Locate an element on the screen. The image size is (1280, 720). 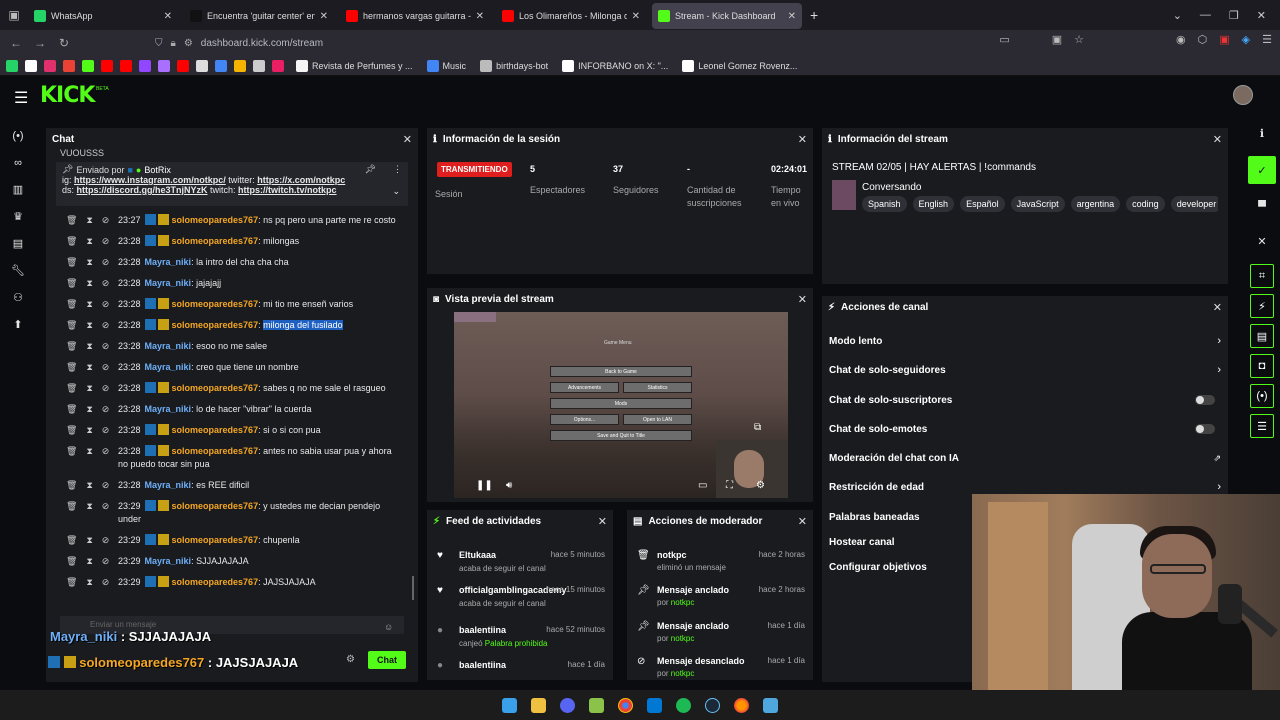
send-chat-button: Chat is located at coordinates (387, 660).